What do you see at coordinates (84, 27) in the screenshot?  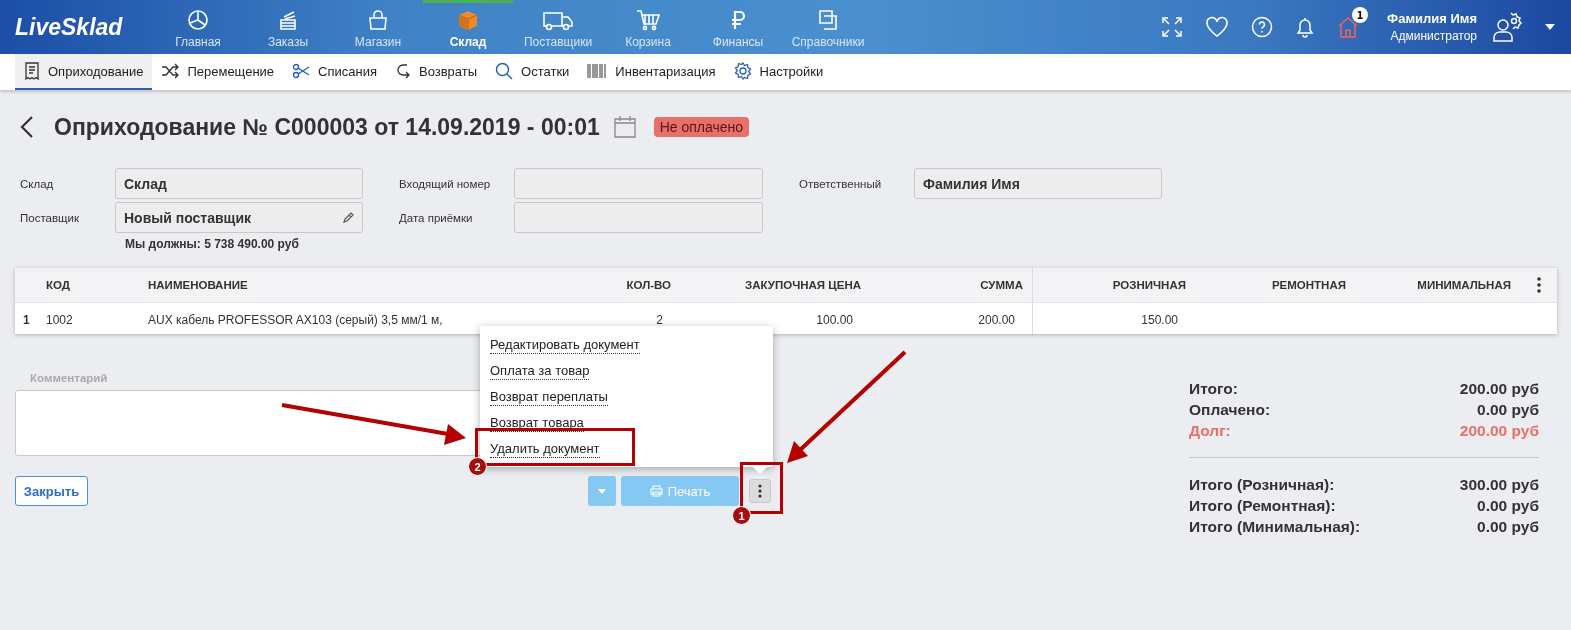 I see `logo: LiveSklad` at bounding box center [84, 27].